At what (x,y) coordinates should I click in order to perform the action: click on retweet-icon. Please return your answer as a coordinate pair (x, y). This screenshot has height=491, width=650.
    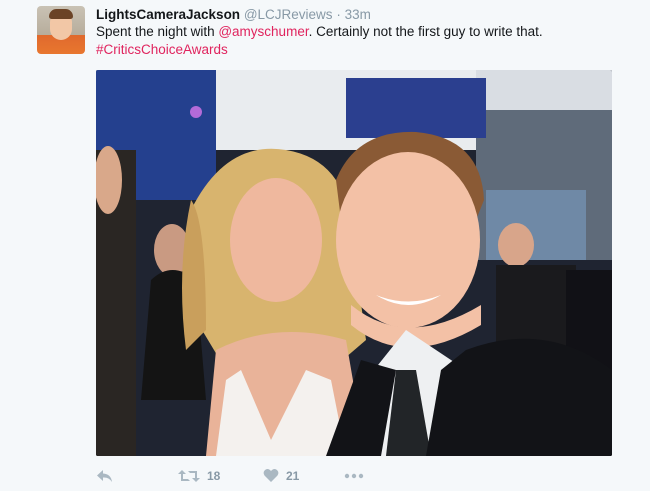
    Looking at the image, I should click on (189, 476).